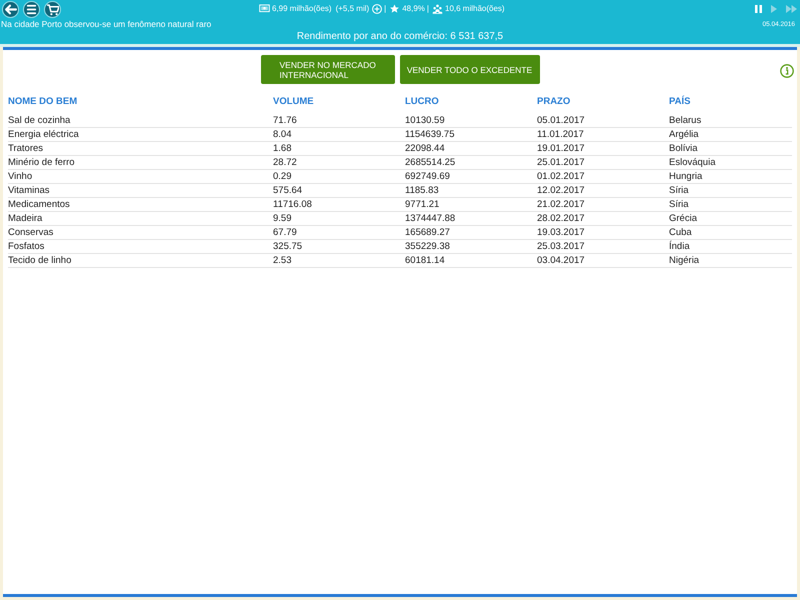 The image size is (800, 600). Describe the element at coordinates (294, 102) in the screenshot. I see `column-header: VOLUME` at that location.